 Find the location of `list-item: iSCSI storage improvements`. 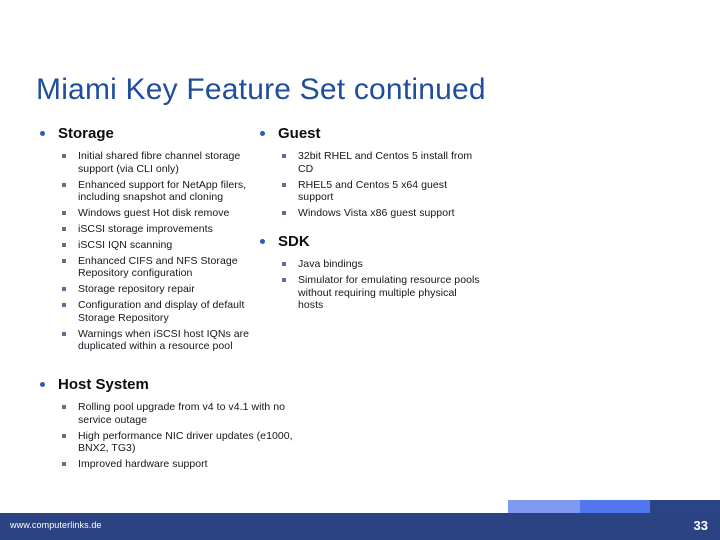

list-item: iSCSI storage improvements is located at coordinates (162, 229).